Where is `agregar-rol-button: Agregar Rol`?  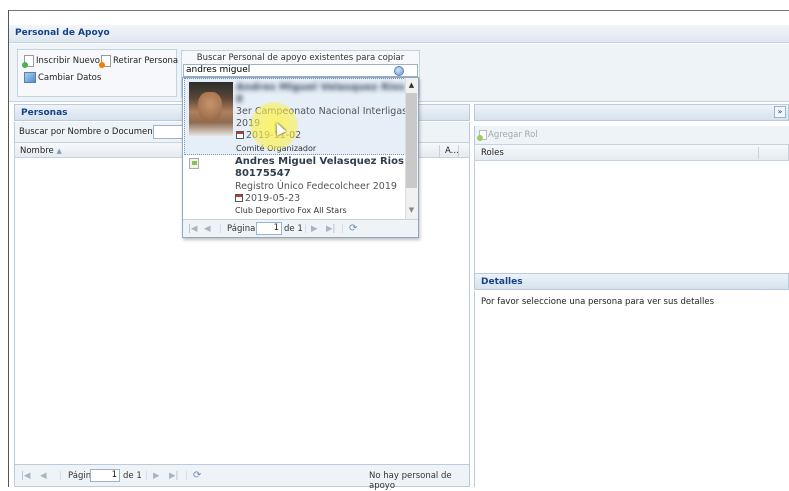
agregar-rol-button: Agregar Rol is located at coordinates (513, 135).